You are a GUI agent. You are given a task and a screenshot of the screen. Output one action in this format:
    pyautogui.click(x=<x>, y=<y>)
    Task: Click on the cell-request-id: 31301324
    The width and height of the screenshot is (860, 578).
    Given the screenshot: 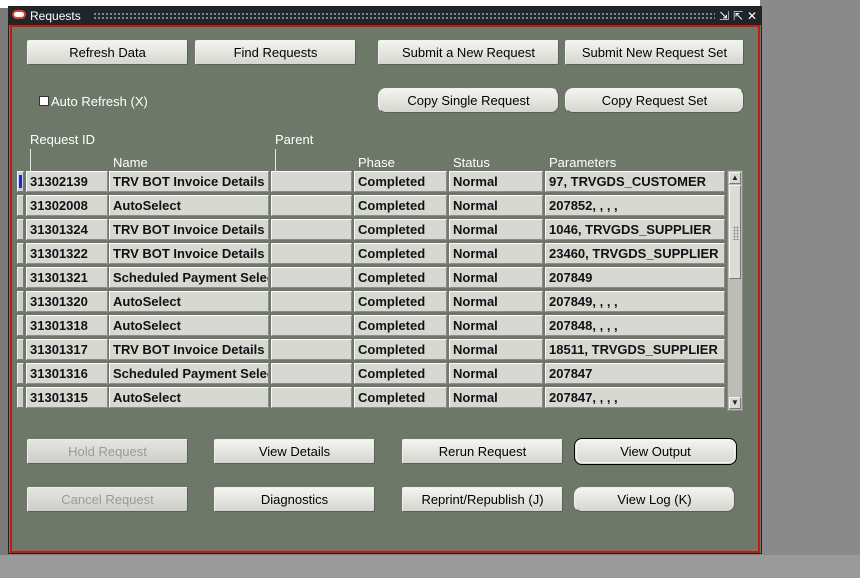 What is the action you would take?
    pyautogui.click(x=67, y=229)
    